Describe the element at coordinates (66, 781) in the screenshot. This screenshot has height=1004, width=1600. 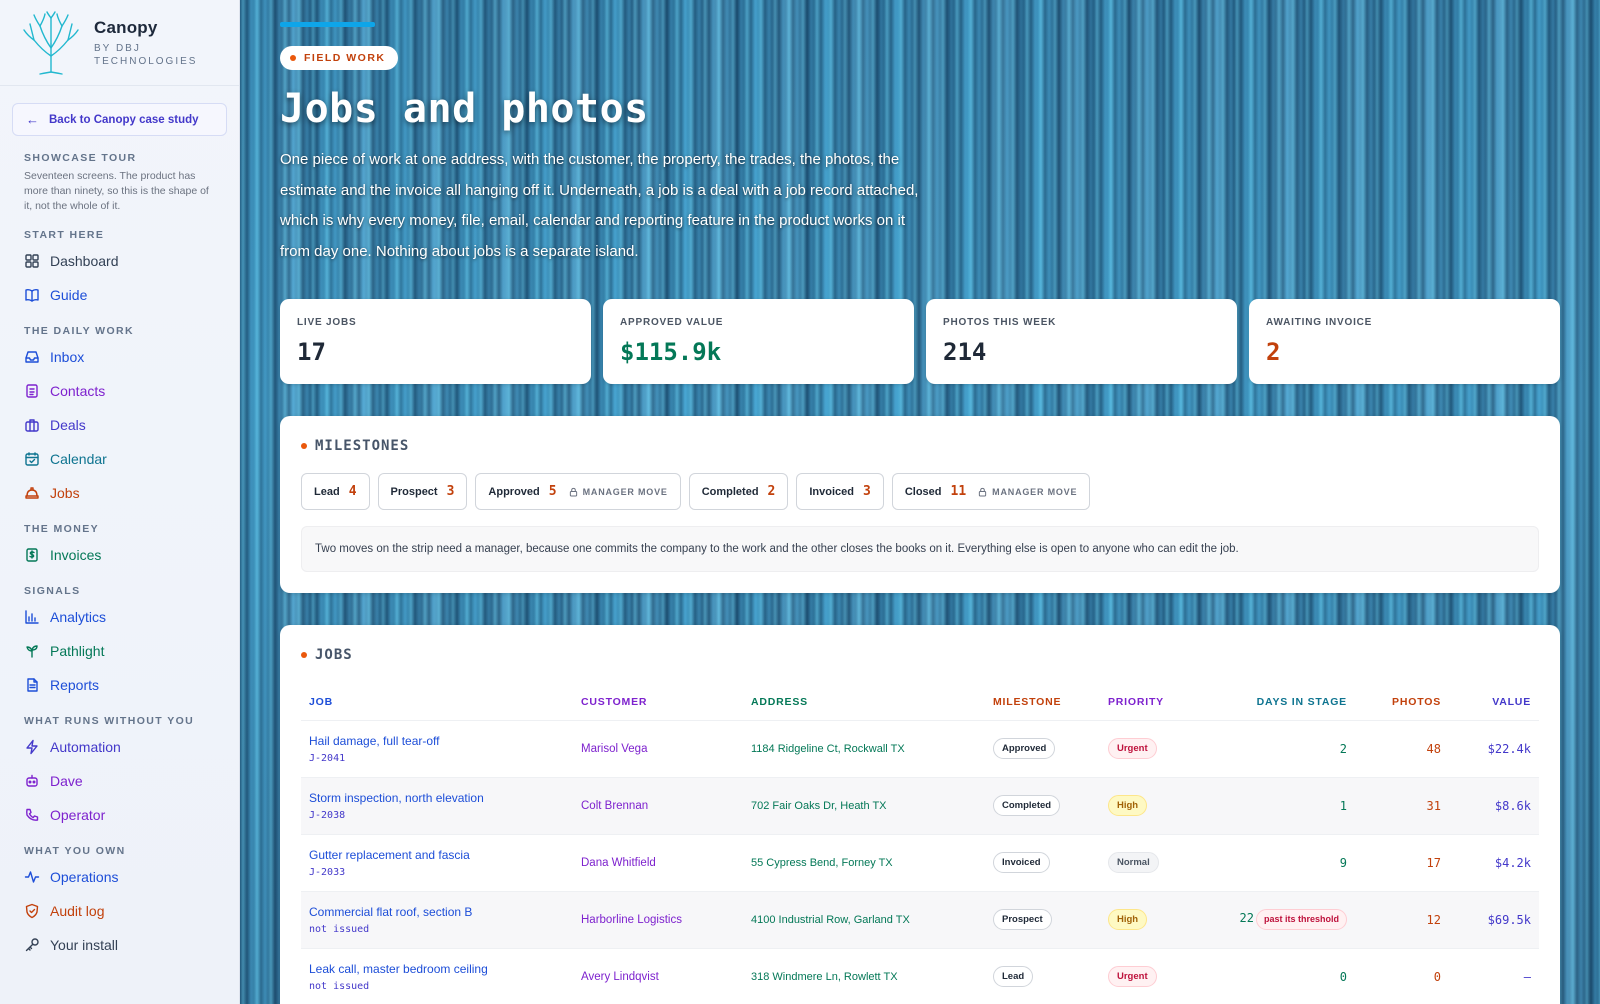
I see `sidebar-item-label: Dave` at that location.